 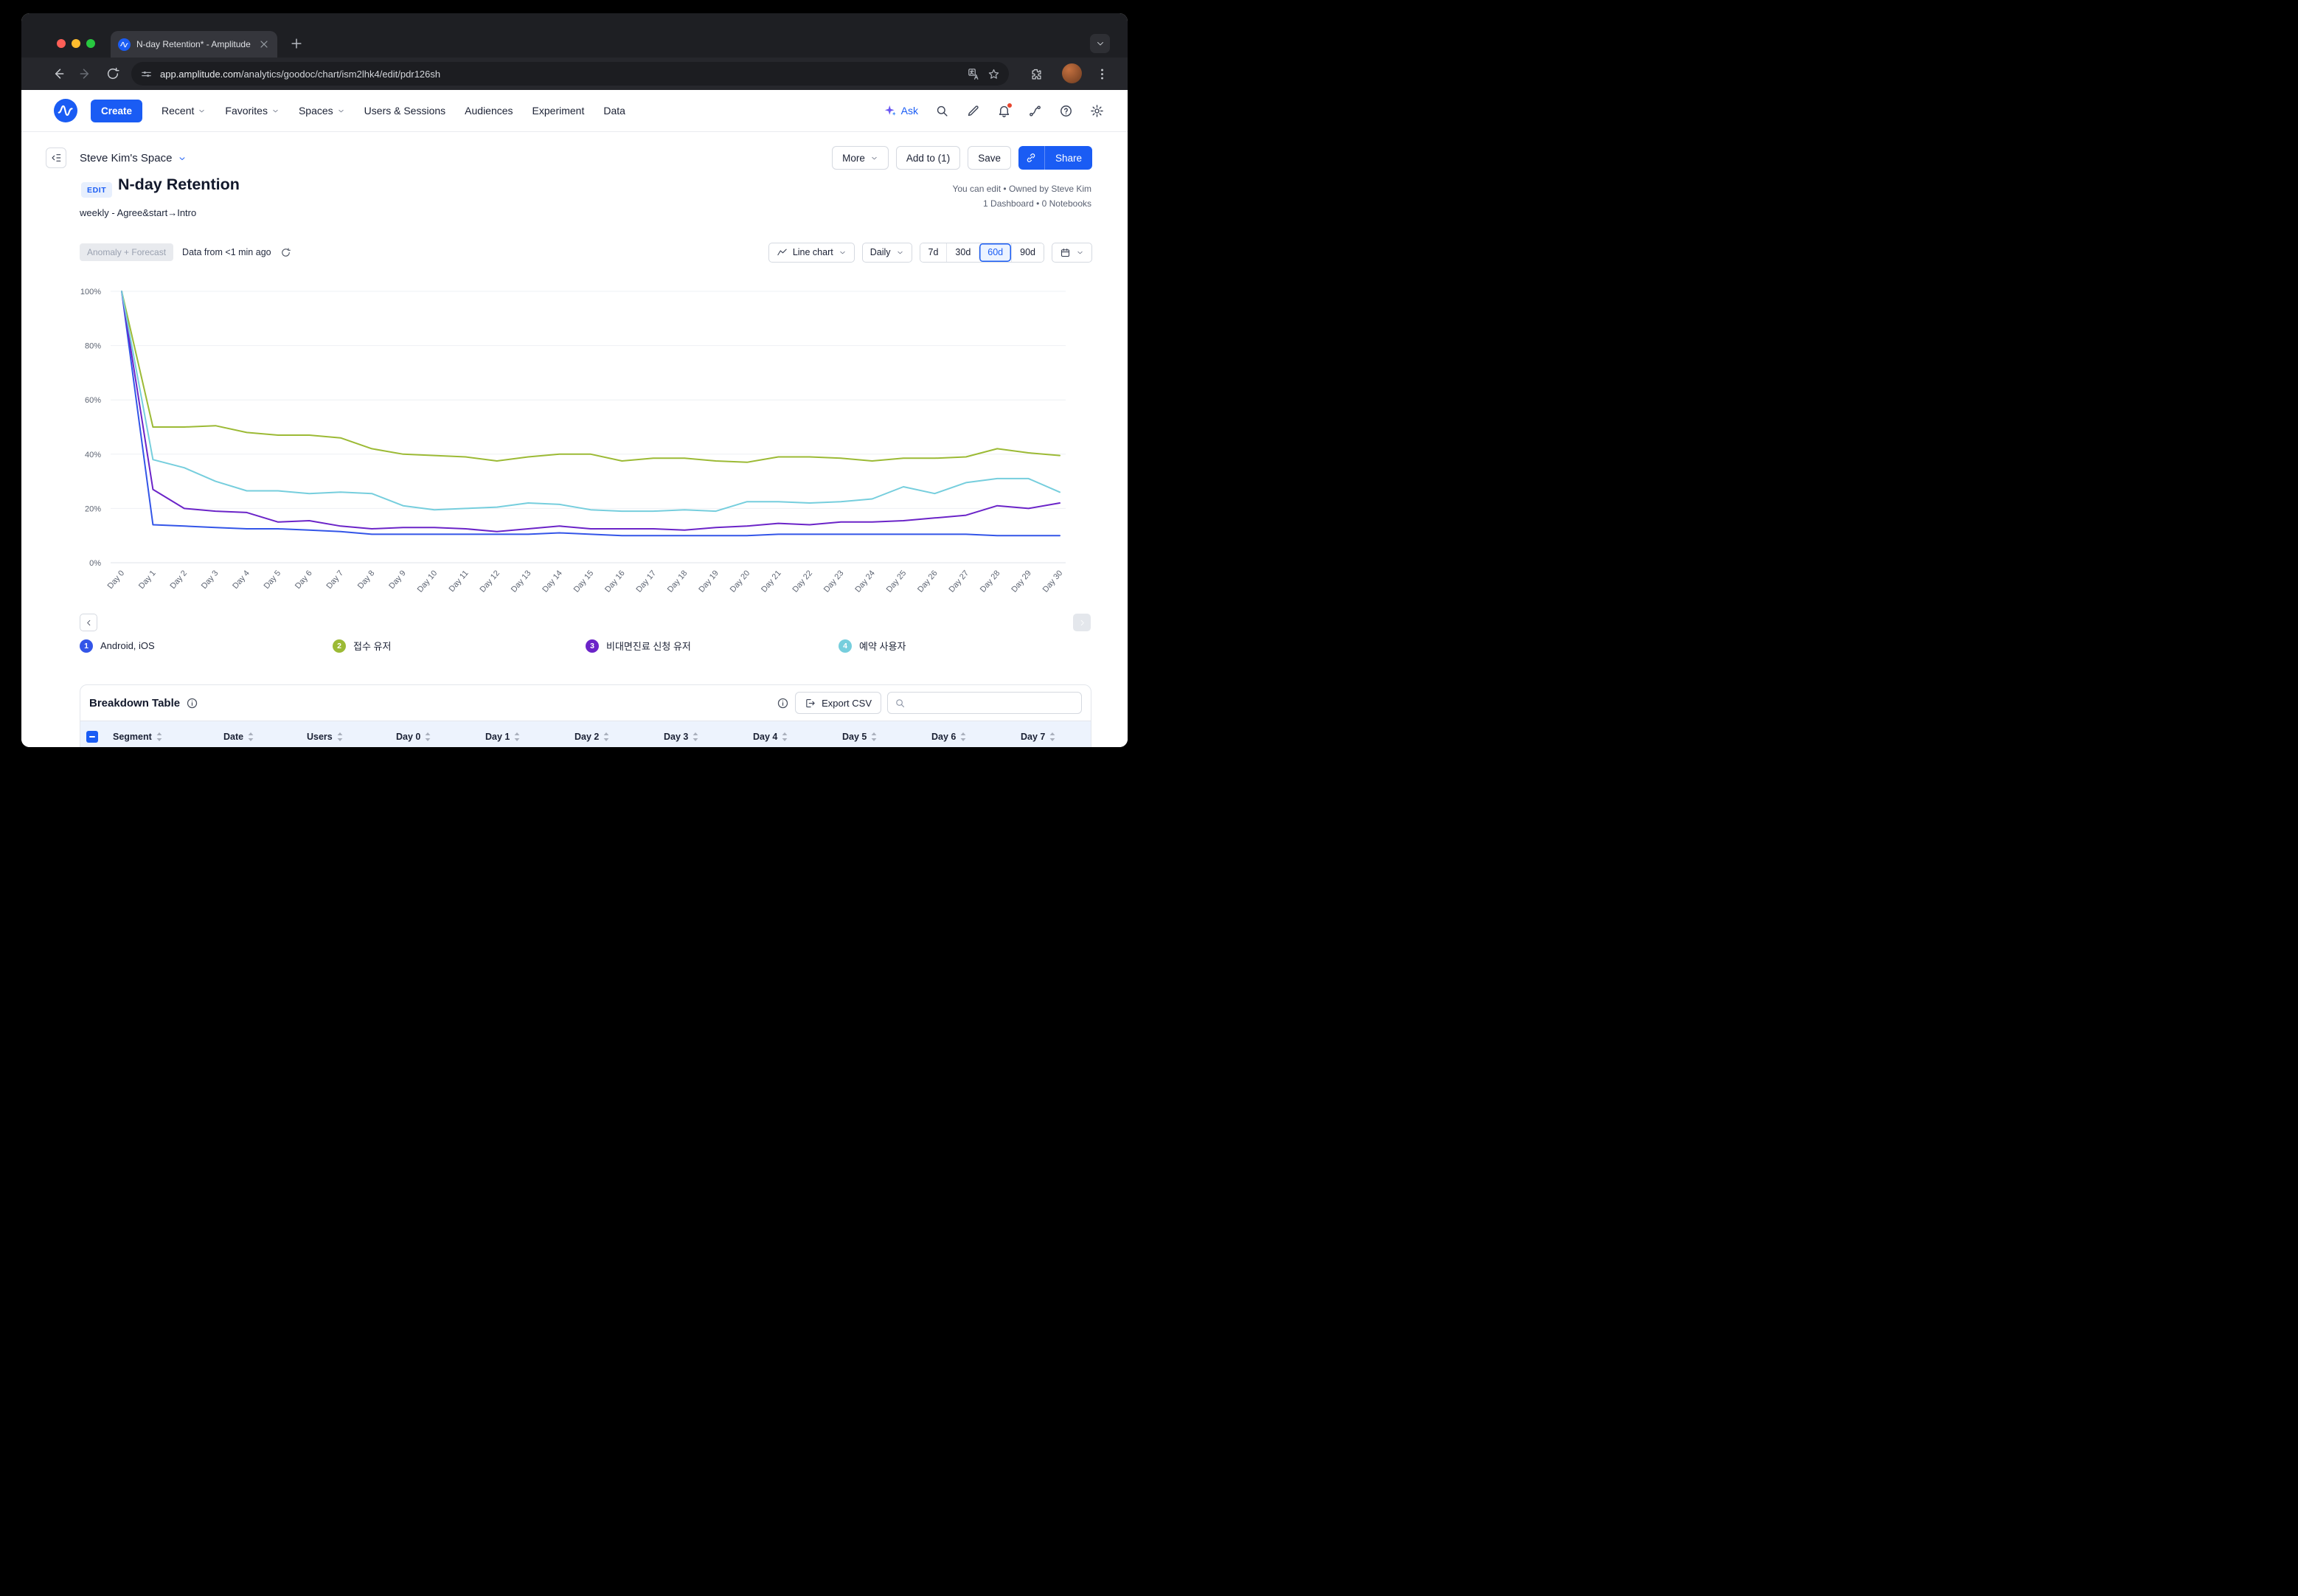 What do you see at coordinates (1072, 73) in the screenshot?
I see `profile-avatar` at bounding box center [1072, 73].